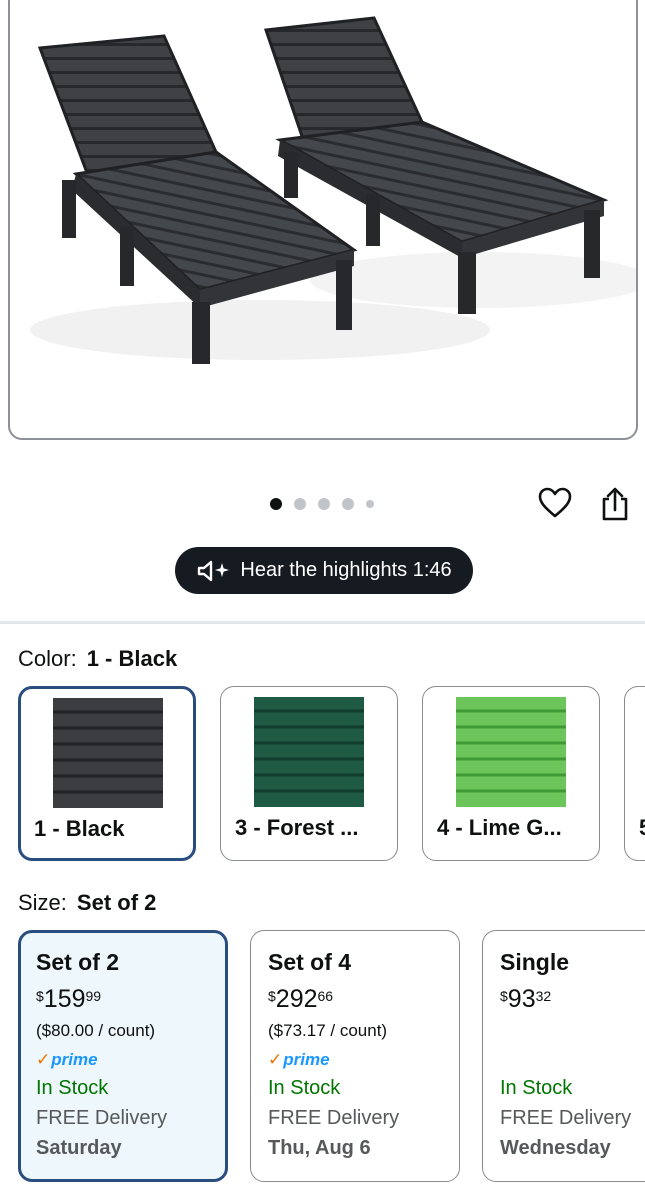 This screenshot has height=1200, width=645. Describe the element at coordinates (132, 658) in the screenshot. I see `color-selected-value: 1 - Black` at that location.